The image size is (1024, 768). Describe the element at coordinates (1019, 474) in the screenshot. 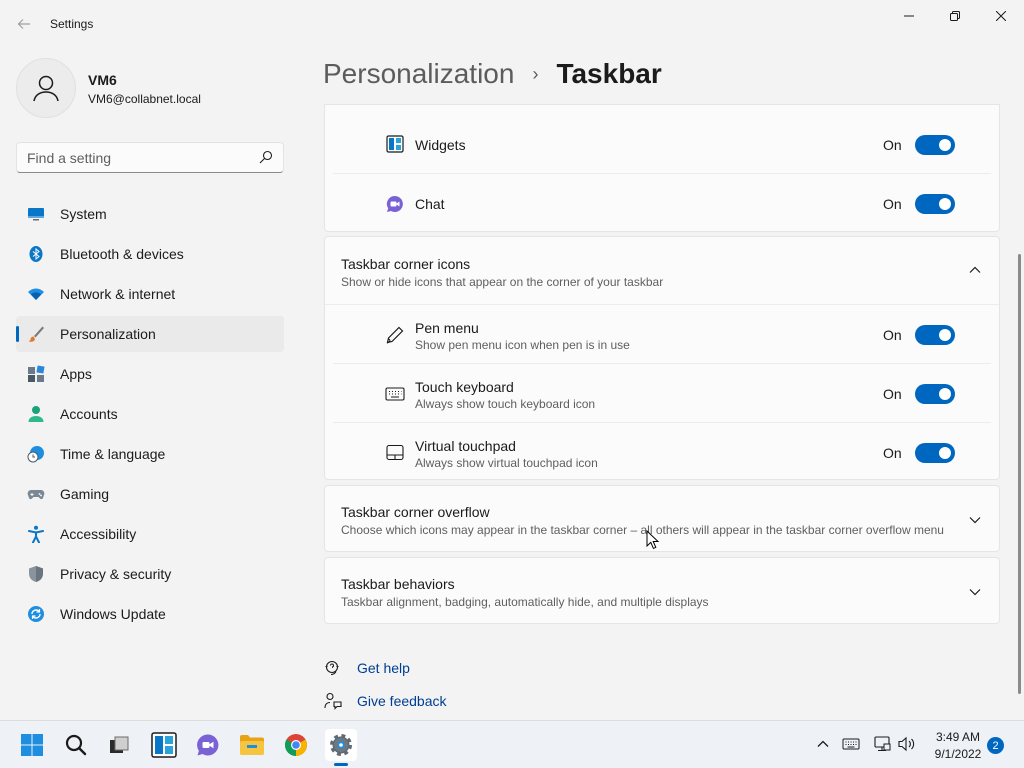

I see `scrollbar-thumb` at that location.